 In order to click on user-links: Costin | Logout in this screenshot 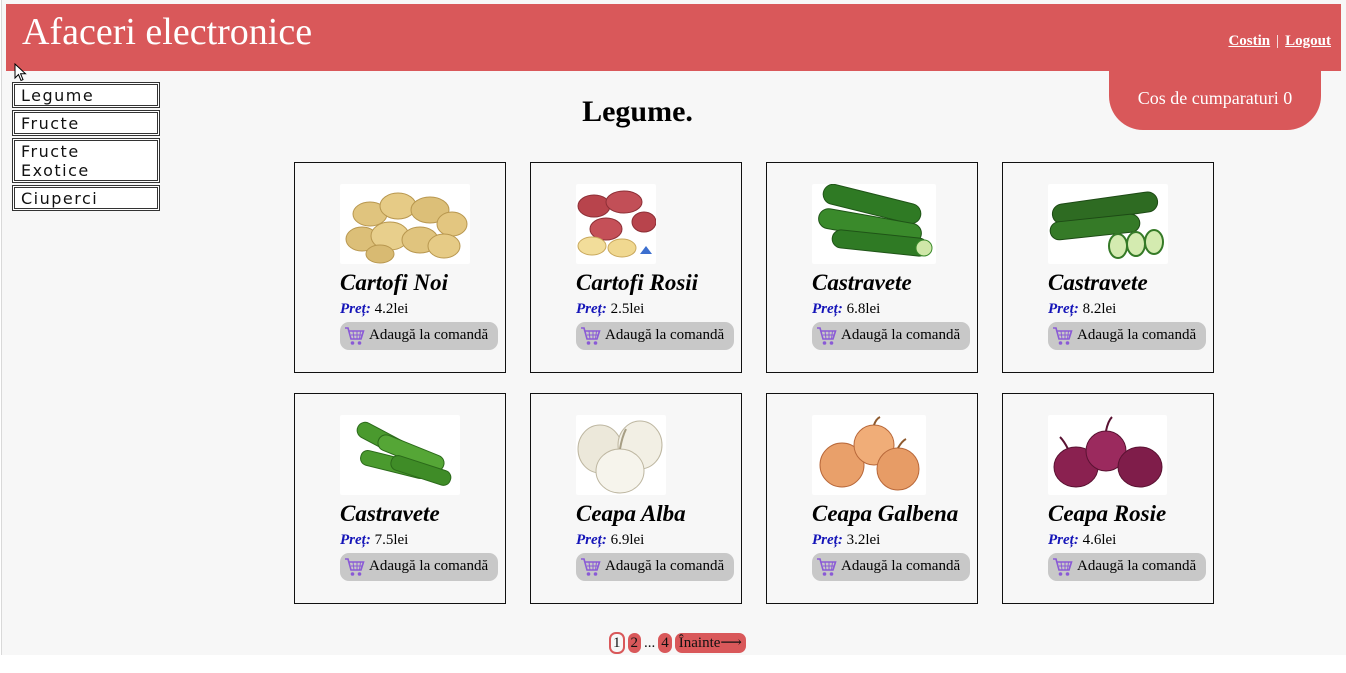, I will do `click(1279, 41)`.